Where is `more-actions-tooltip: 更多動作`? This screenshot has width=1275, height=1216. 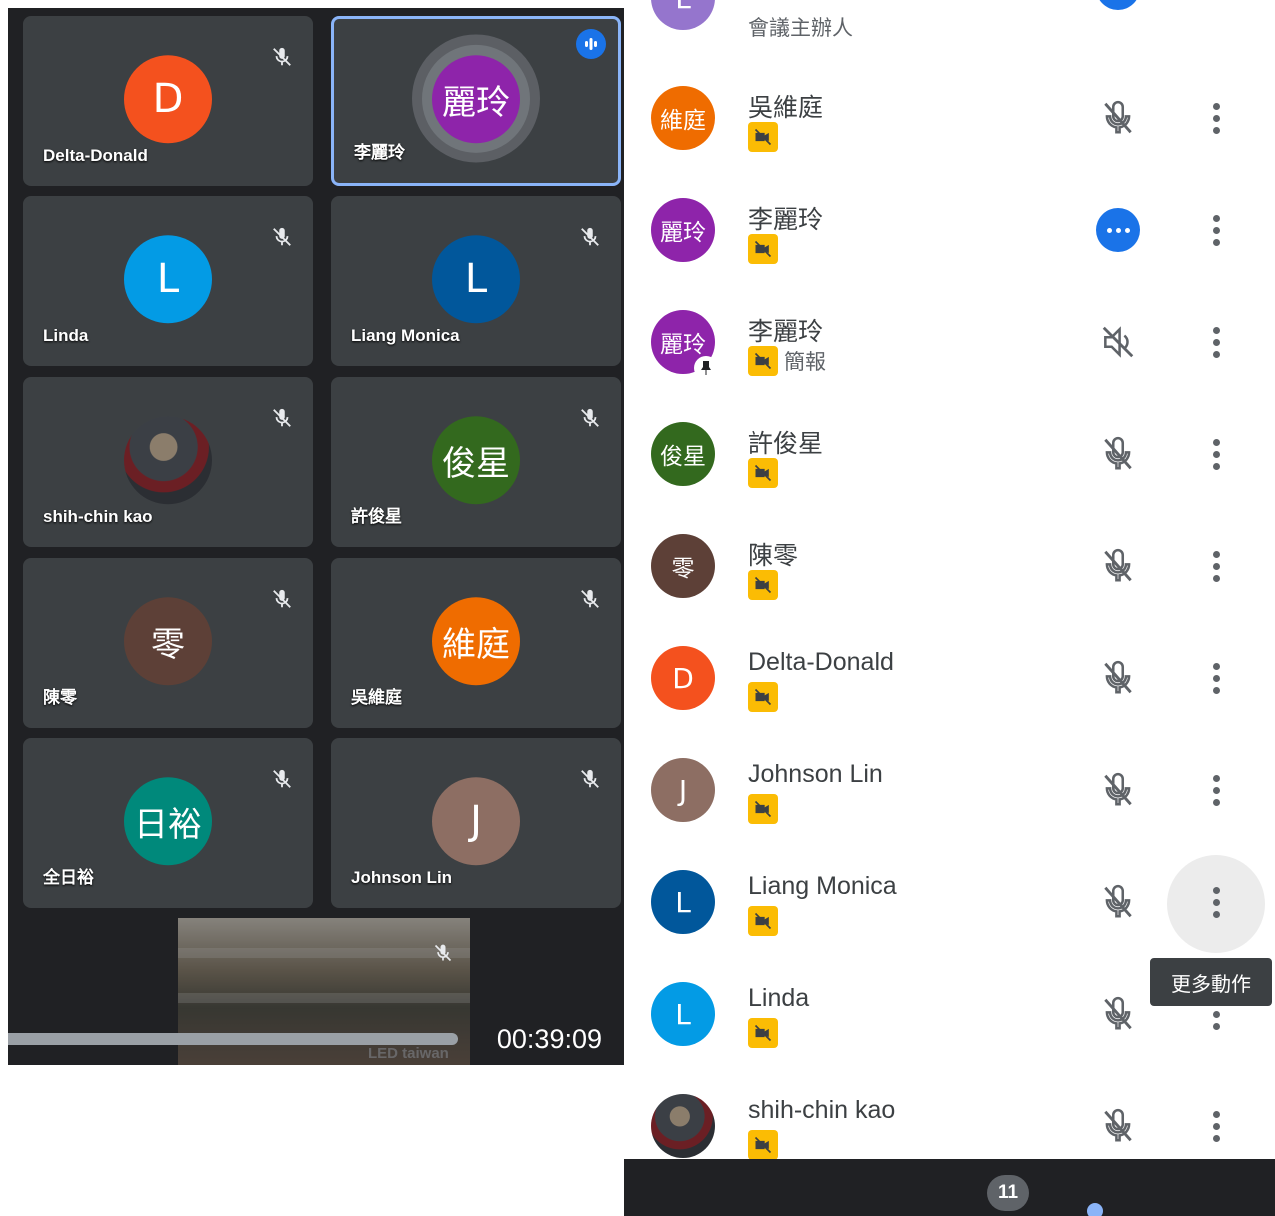
more-actions-tooltip: 更多動作 is located at coordinates (1211, 982).